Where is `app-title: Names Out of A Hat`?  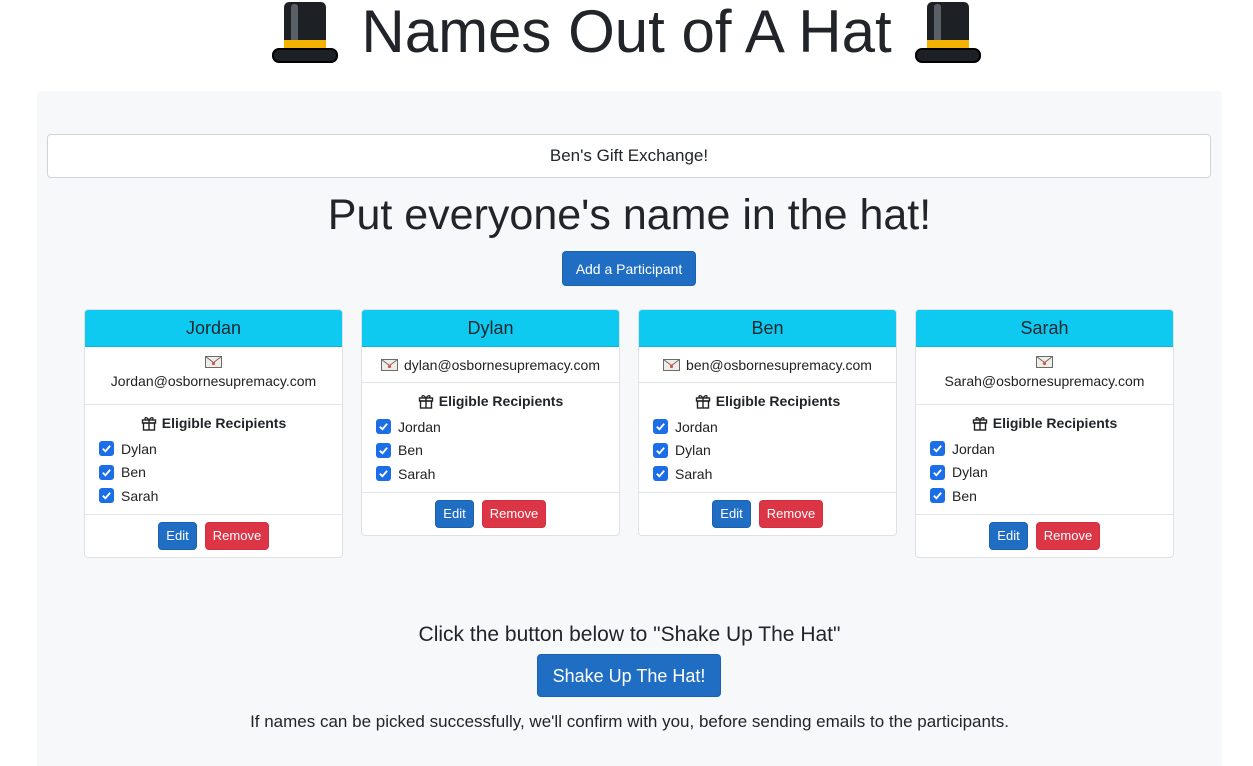 app-title: Names Out of A Hat is located at coordinates (626, 32).